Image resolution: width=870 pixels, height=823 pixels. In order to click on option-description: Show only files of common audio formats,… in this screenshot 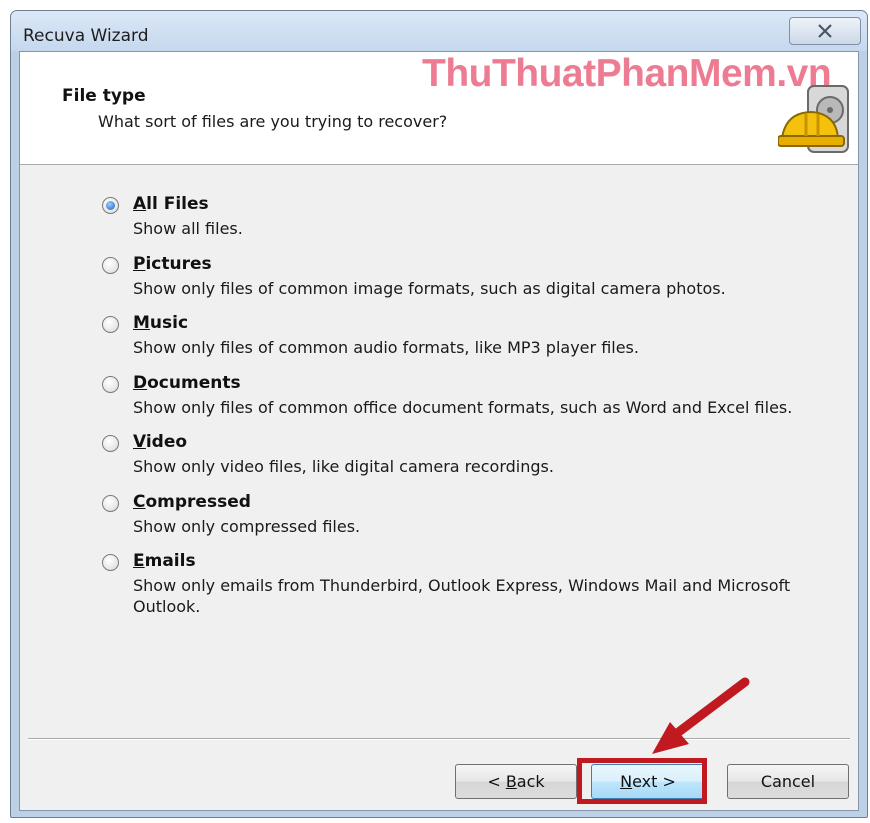, I will do `click(386, 347)`.